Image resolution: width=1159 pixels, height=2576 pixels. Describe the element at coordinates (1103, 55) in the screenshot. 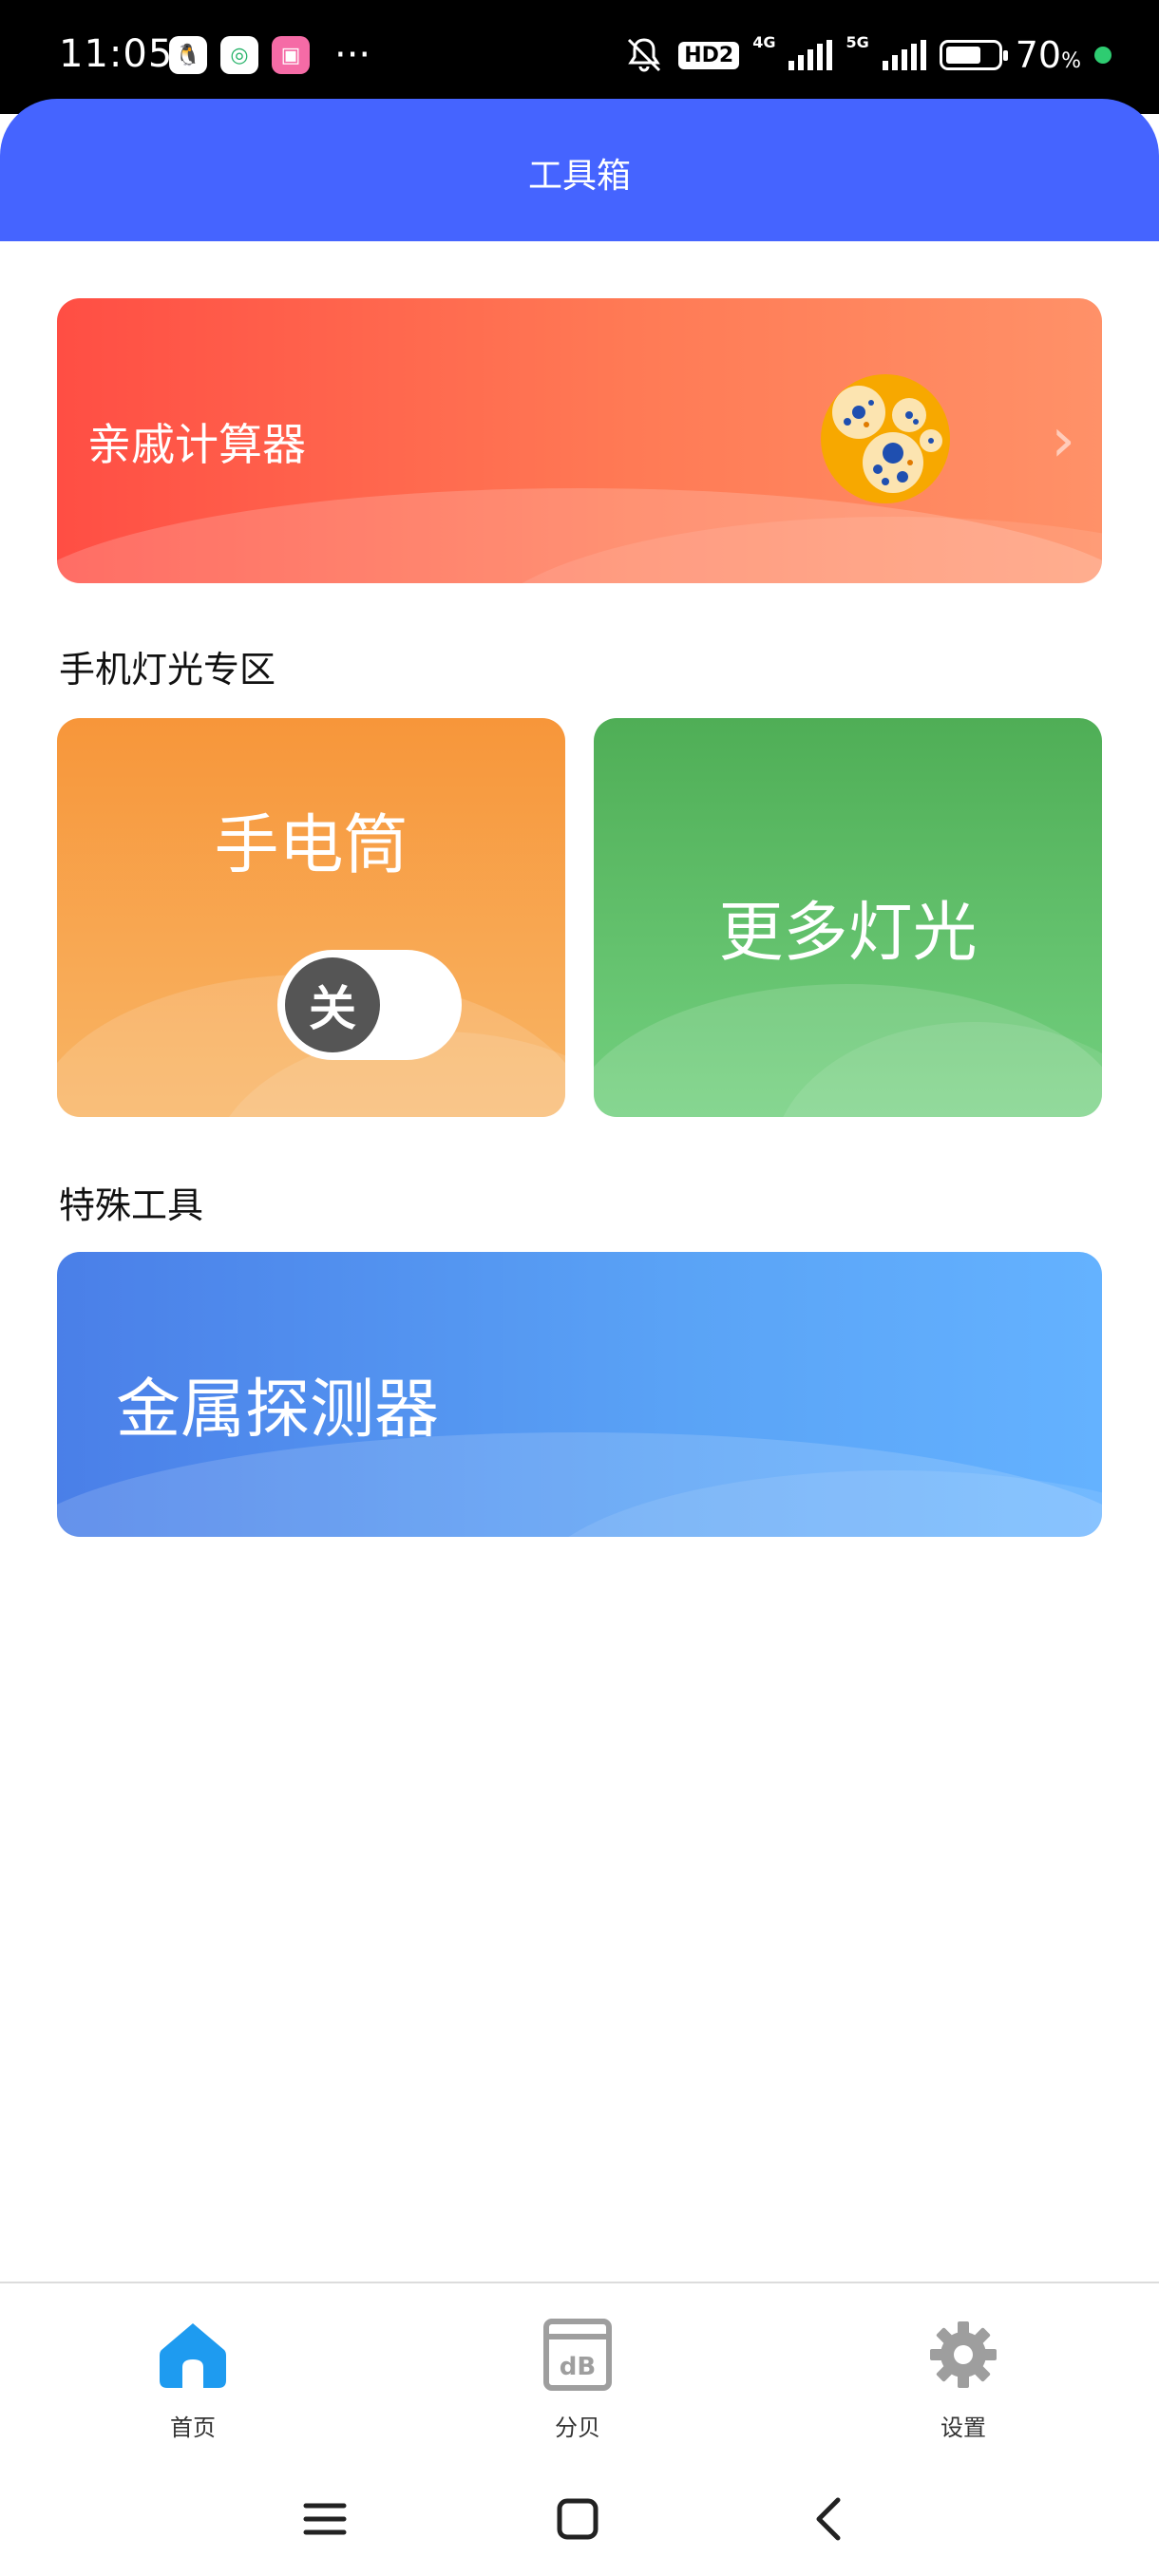

I see `privacy-indicator-dot` at that location.